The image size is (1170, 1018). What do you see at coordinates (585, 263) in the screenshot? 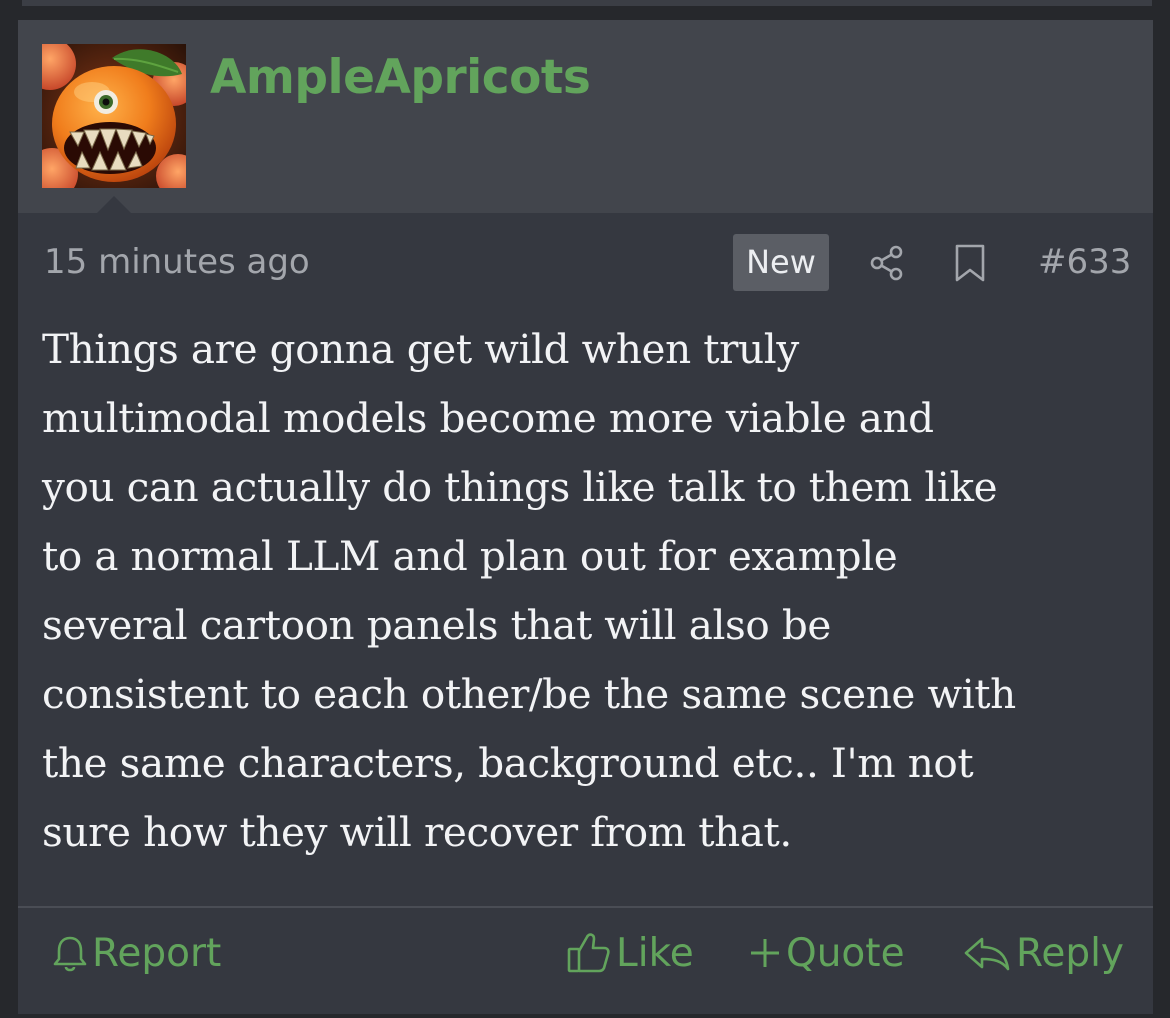
I see `post-meta: 15 minutes ago New #633` at bounding box center [585, 263].